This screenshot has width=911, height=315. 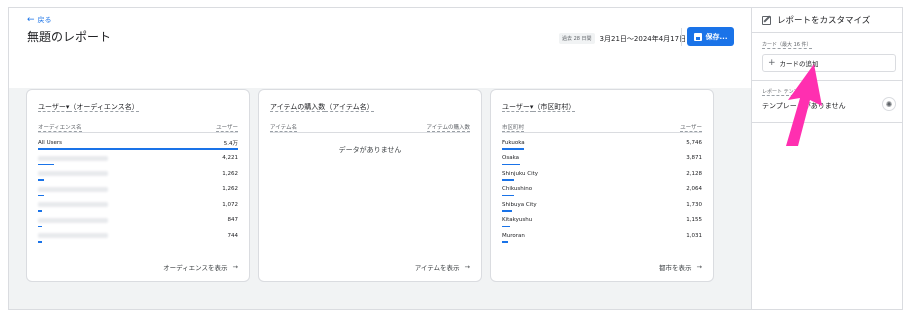 I want to click on table-row: Shibuya City 1,730, so click(x=602, y=205).